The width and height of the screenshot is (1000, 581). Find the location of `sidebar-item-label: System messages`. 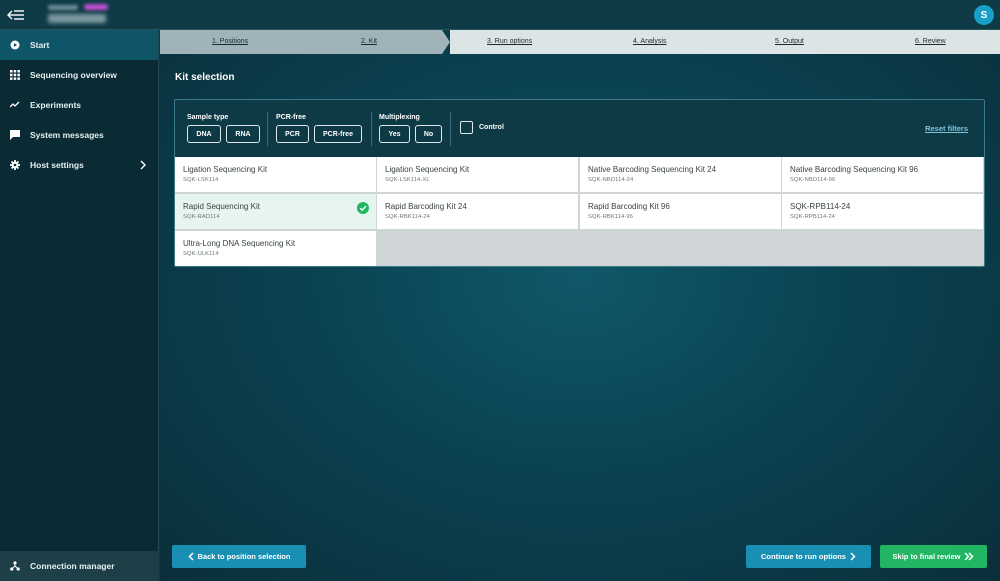

sidebar-item-label: System messages is located at coordinates (67, 135).